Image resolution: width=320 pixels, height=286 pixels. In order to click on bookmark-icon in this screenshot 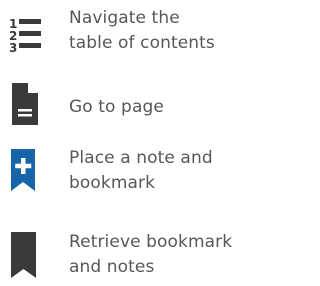, I will do `click(25, 255)`.